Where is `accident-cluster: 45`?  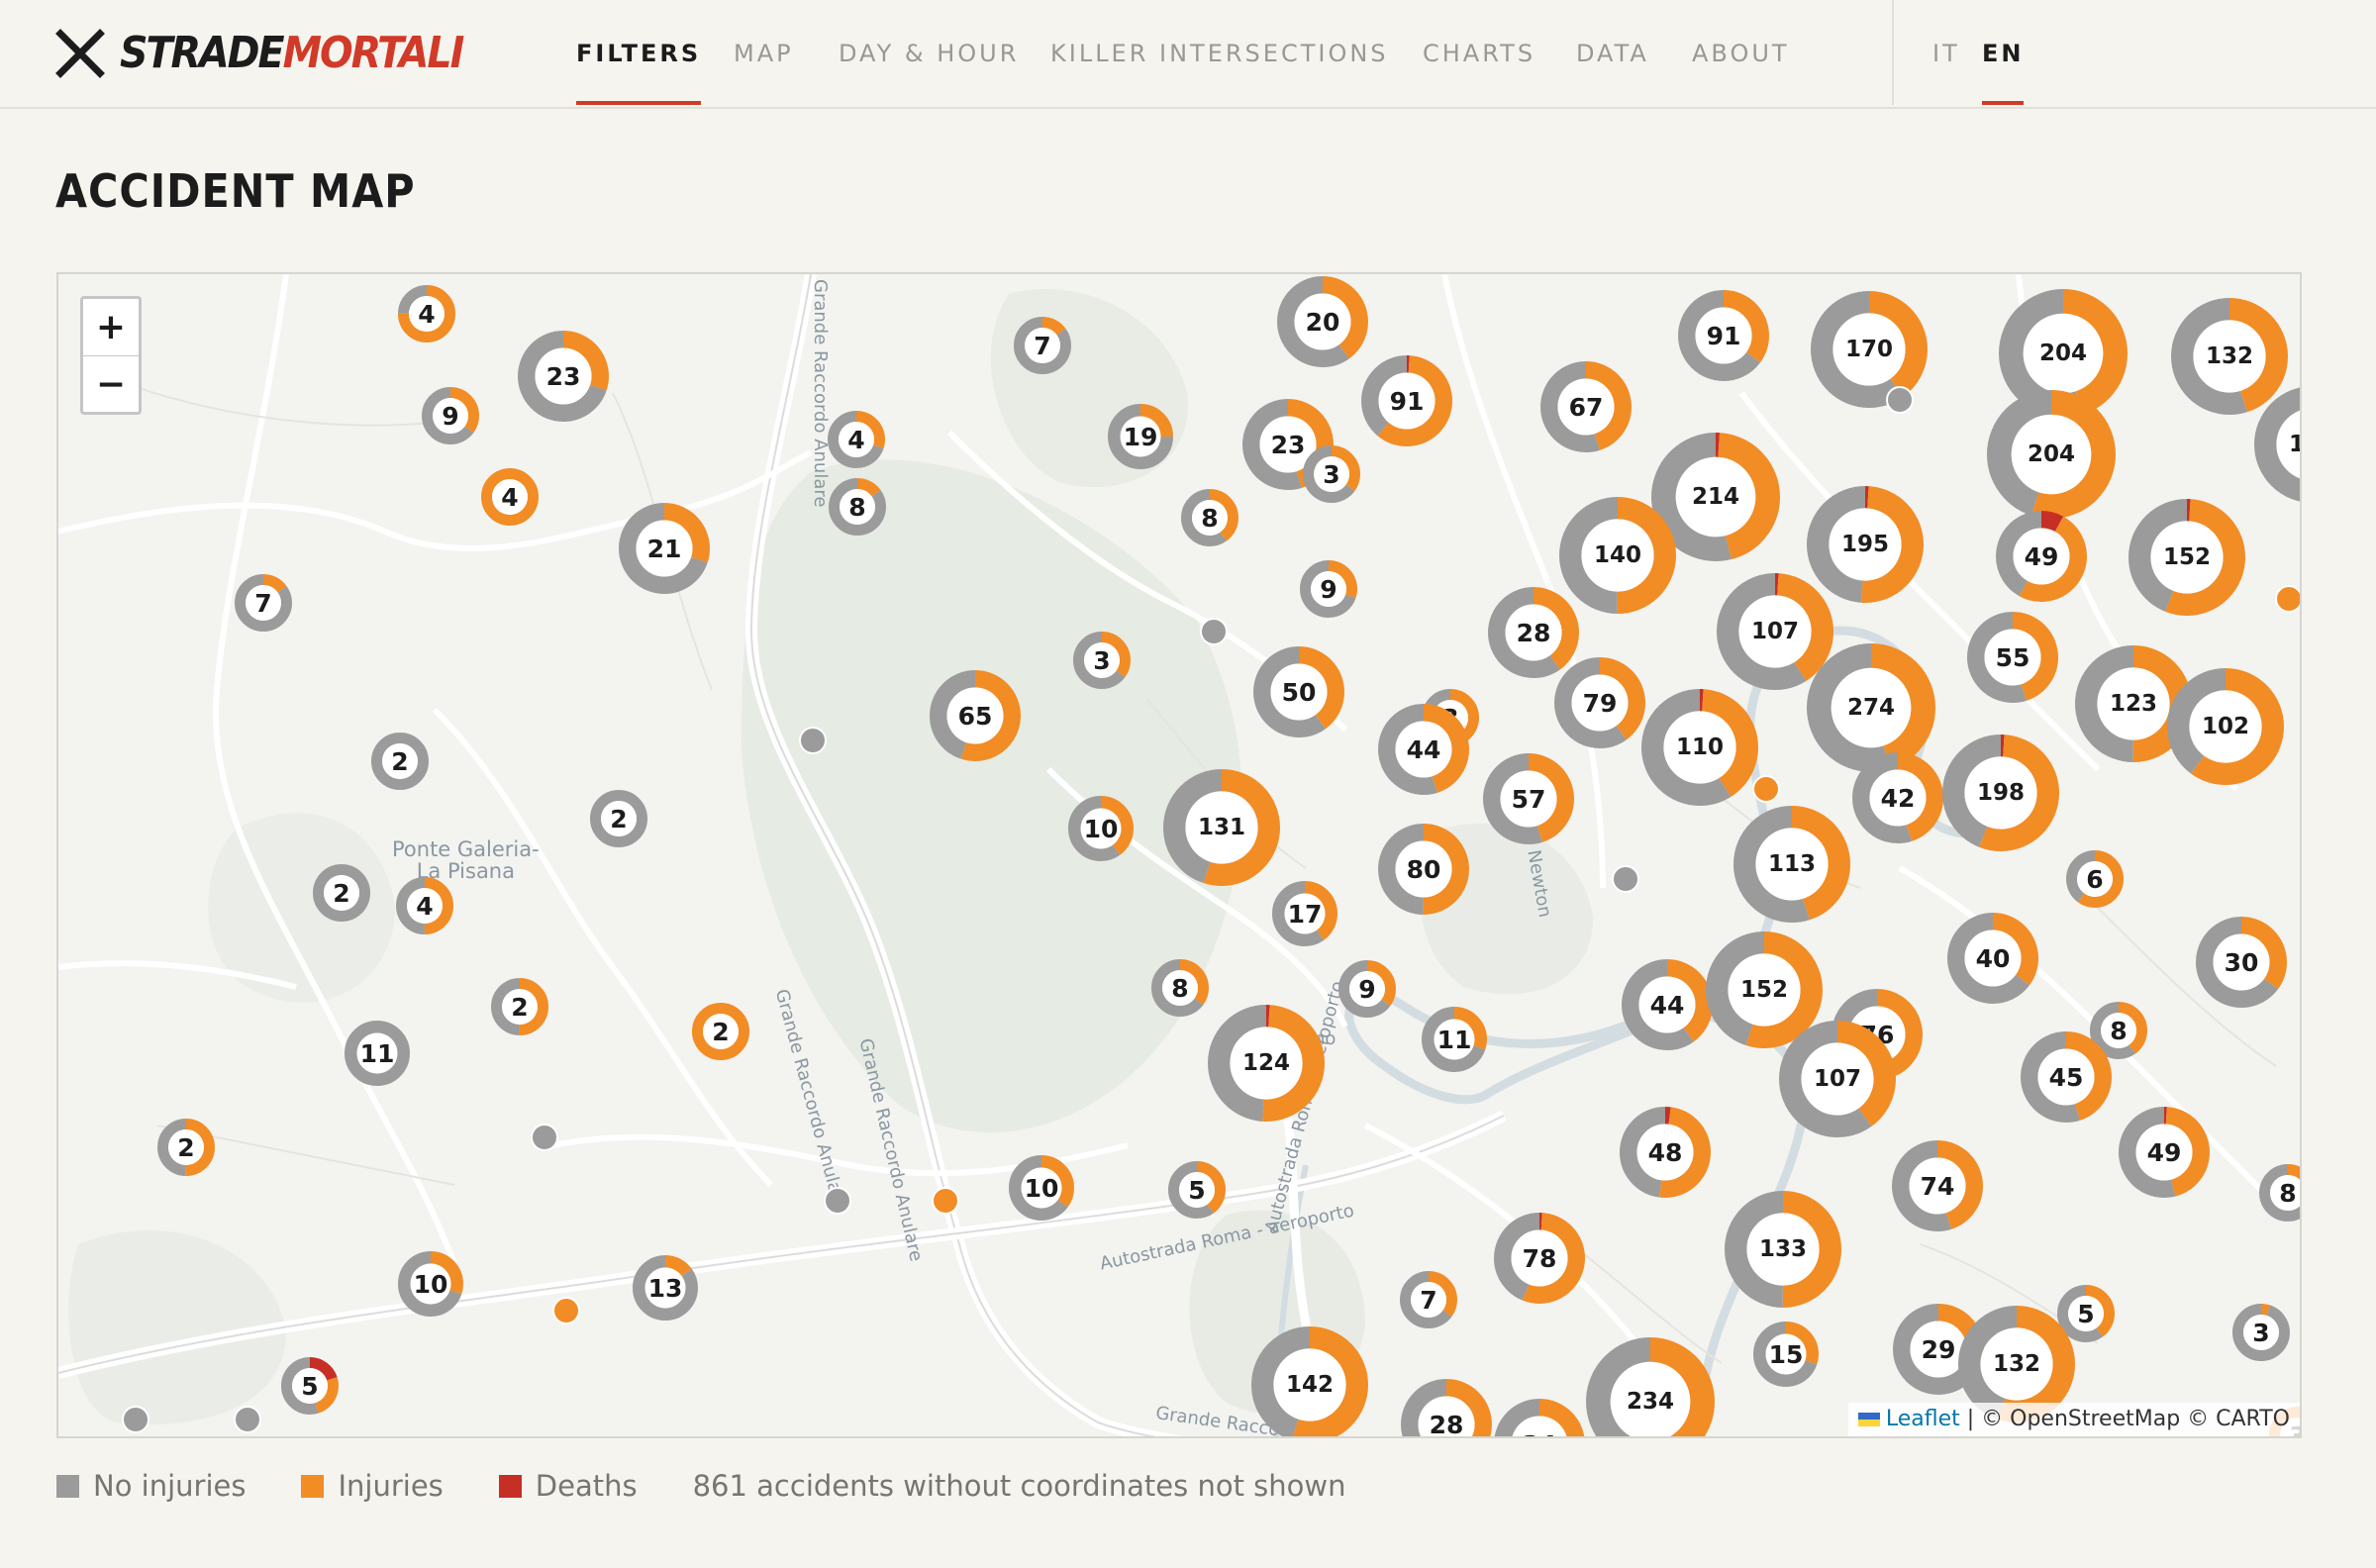 accident-cluster: 45 is located at coordinates (2067, 1077).